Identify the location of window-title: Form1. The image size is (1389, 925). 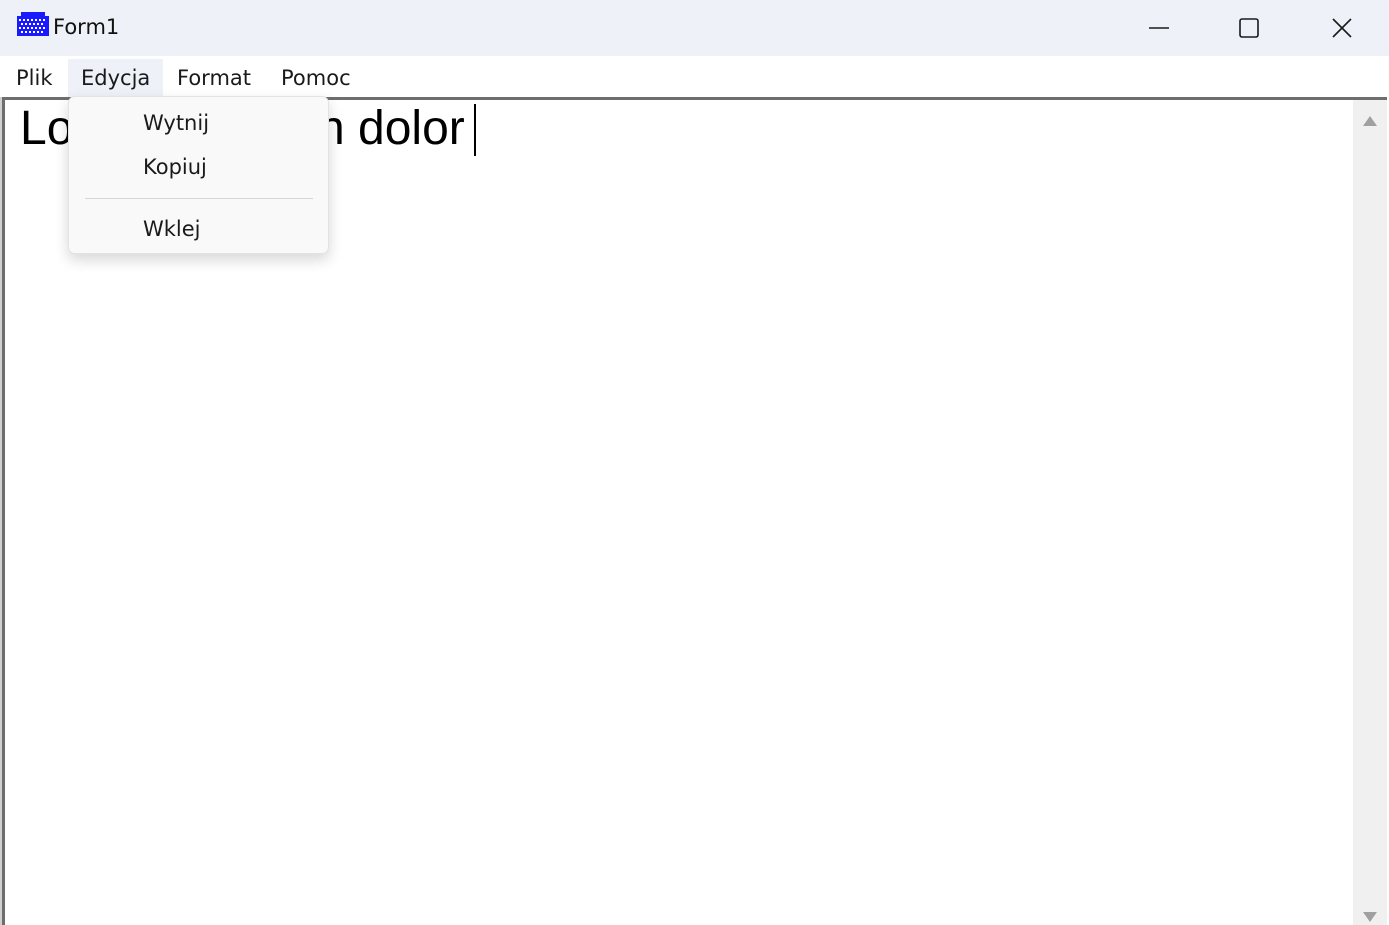
(86, 27).